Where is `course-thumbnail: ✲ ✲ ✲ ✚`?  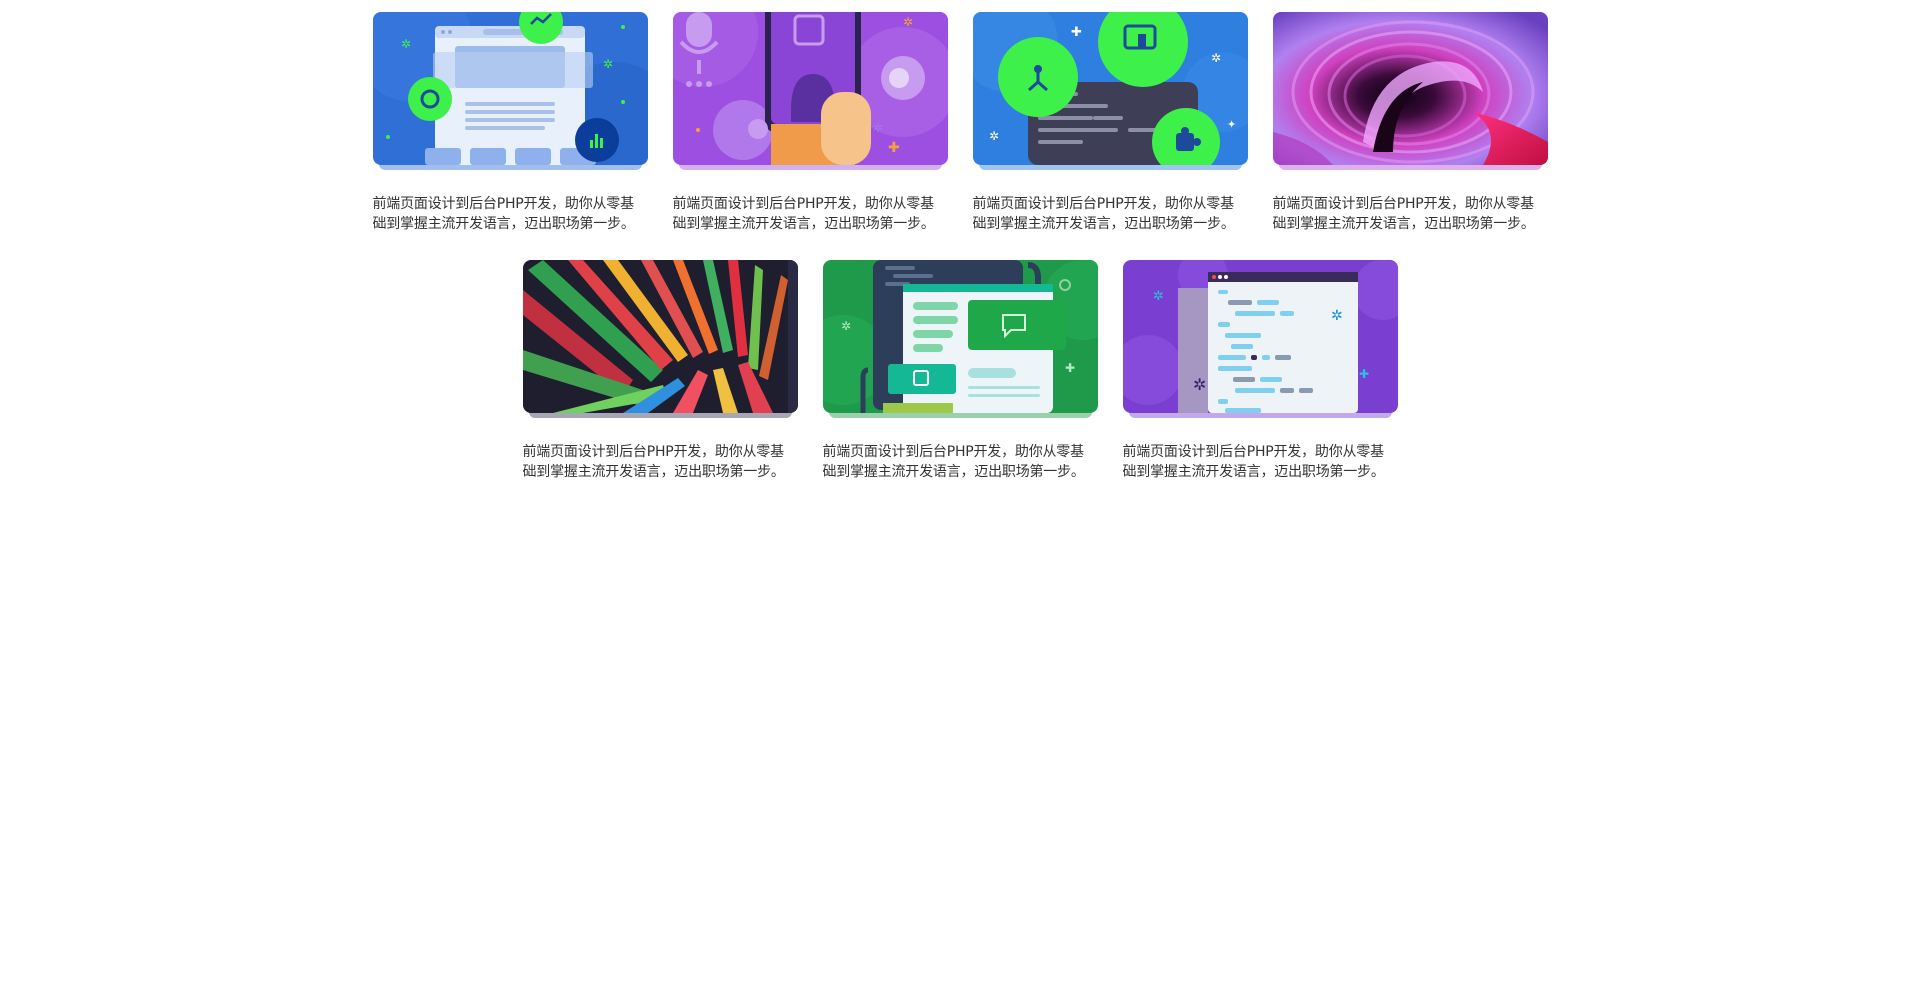 course-thumbnail: ✲ ✲ ✲ ✚ is located at coordinates (1260, 336).